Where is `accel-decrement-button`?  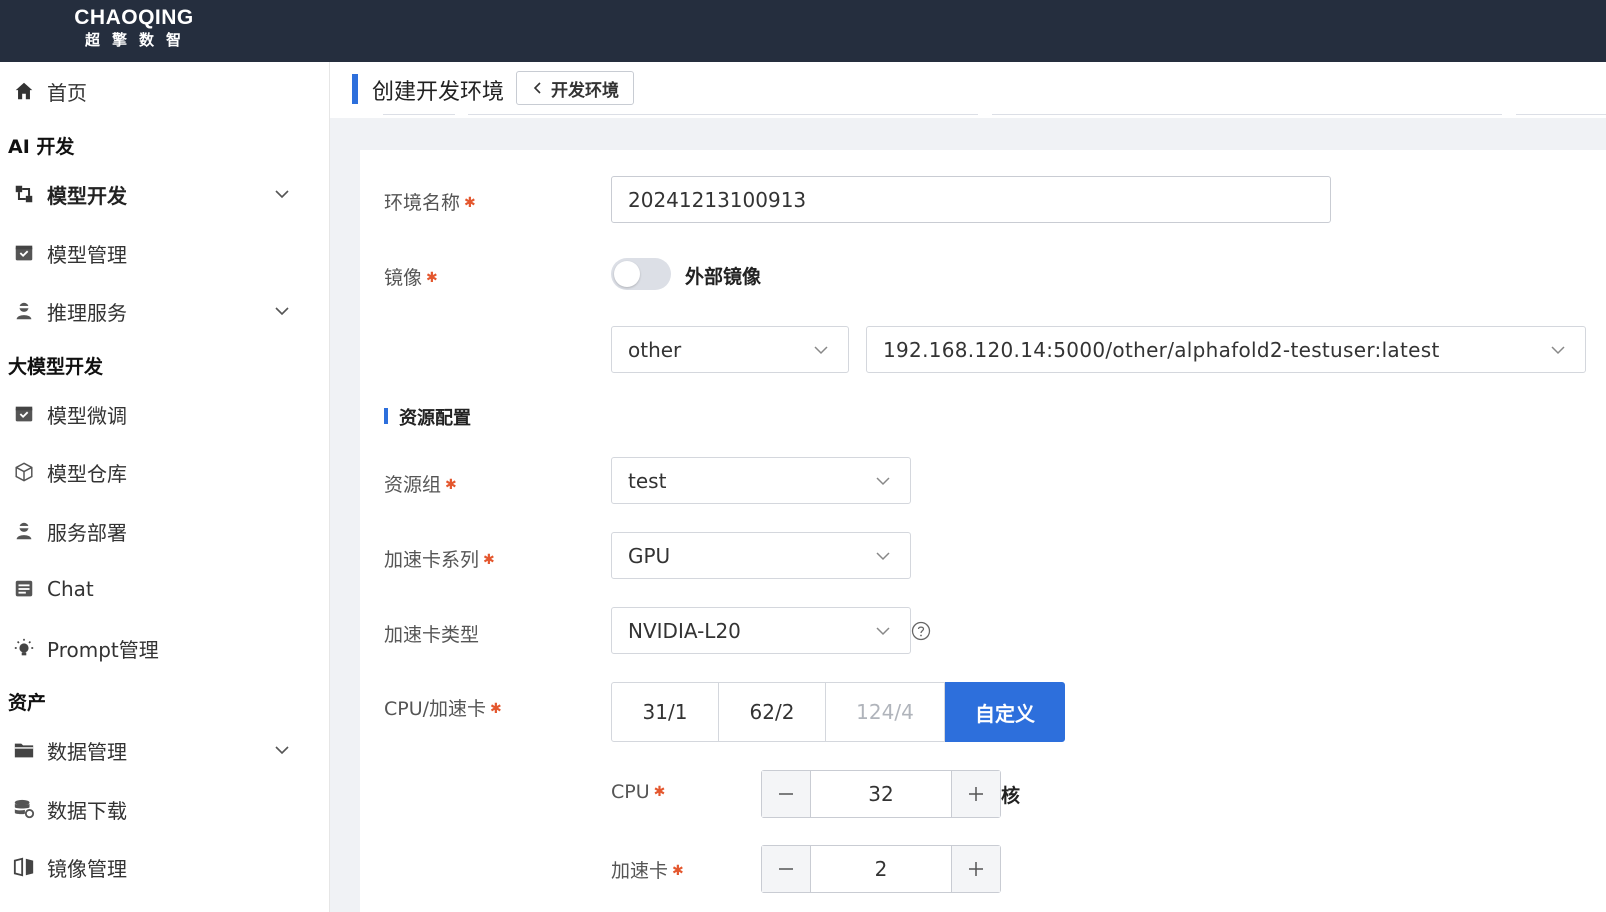 accel-decrement-button is located at coordinates (786, 869).